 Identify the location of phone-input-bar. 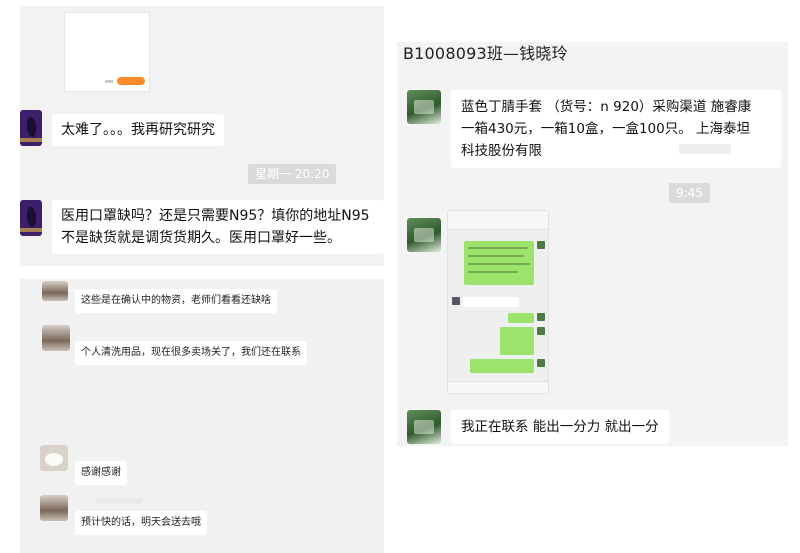
(498, 387).